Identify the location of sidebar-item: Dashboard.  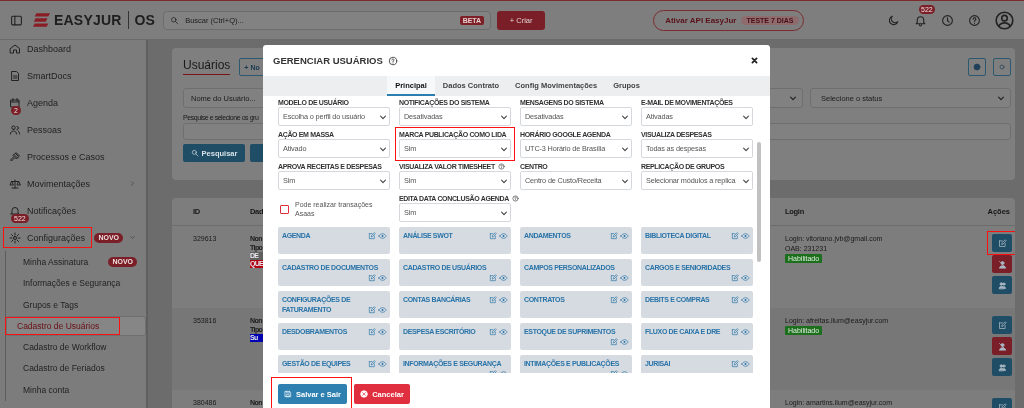
(73, 48).